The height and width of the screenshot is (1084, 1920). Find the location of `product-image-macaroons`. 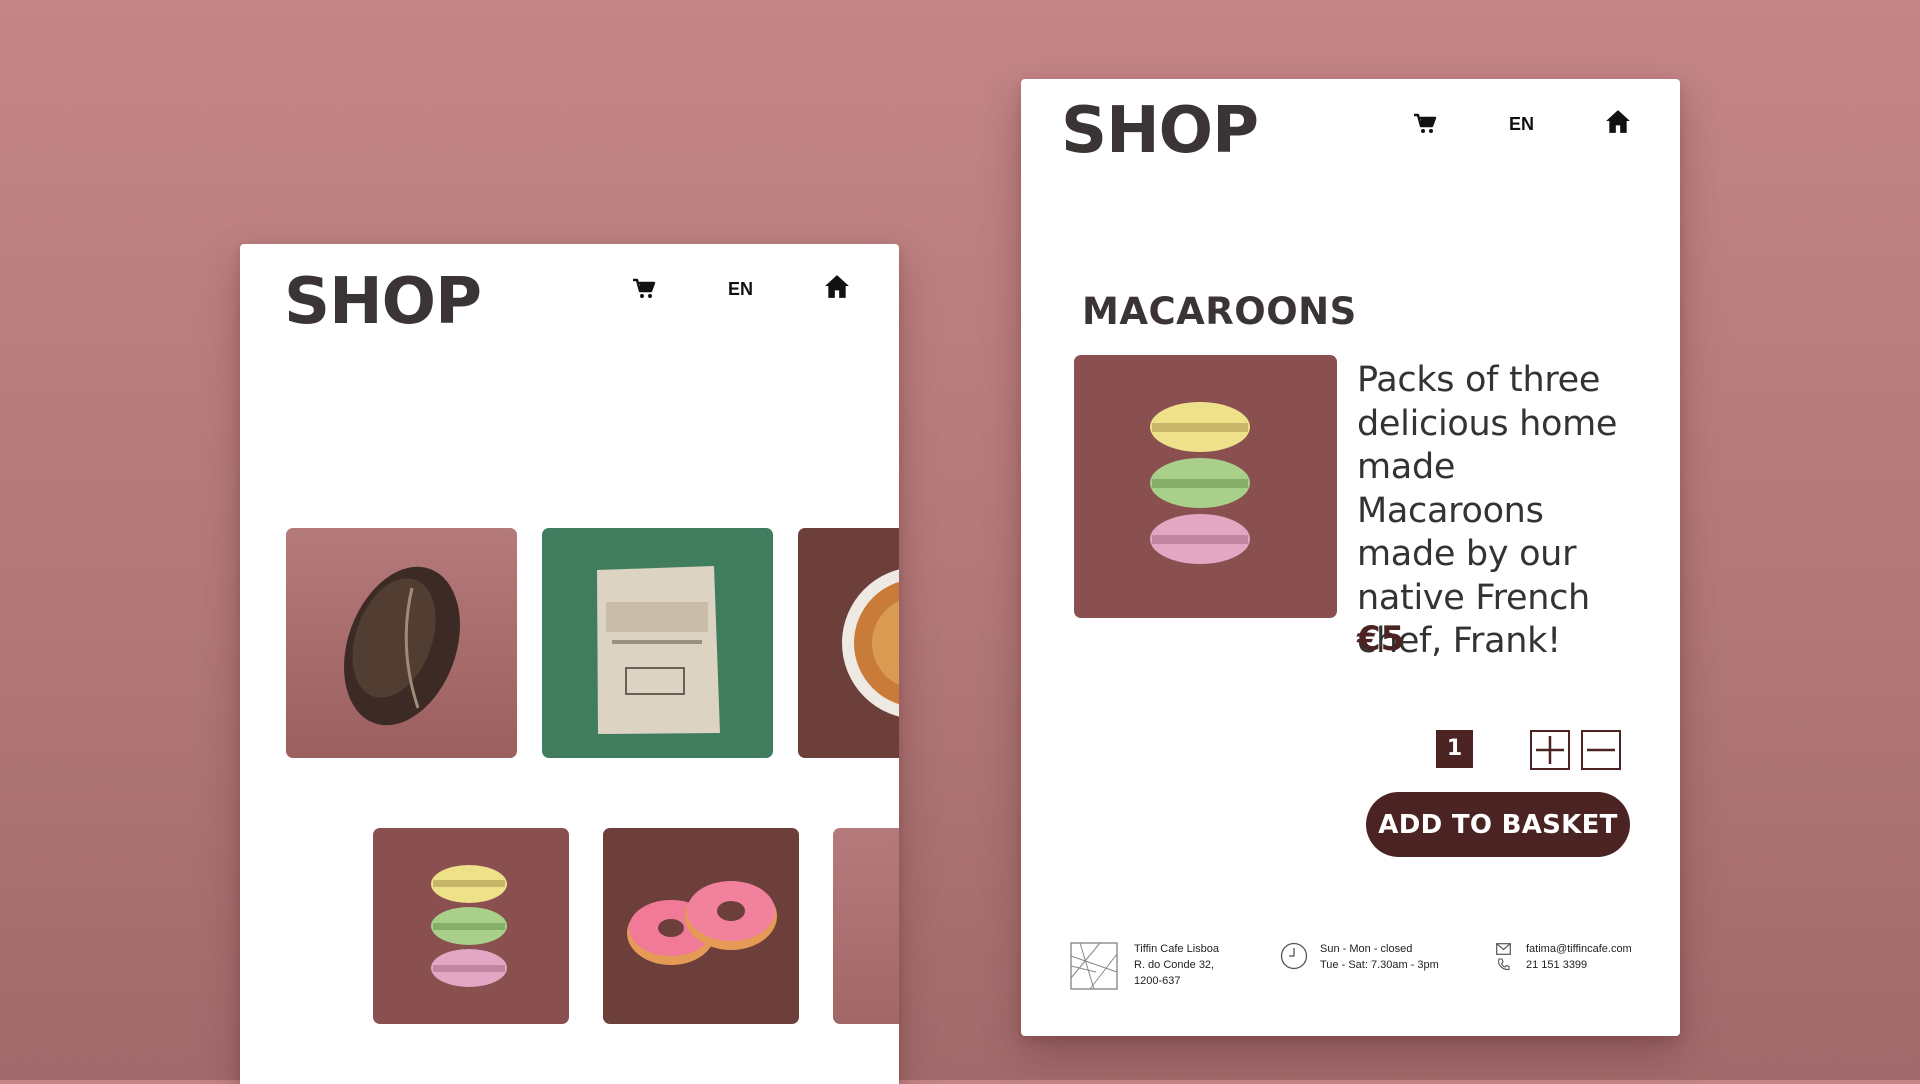

product-image-macaroons is located at coordinates (1205, 486).